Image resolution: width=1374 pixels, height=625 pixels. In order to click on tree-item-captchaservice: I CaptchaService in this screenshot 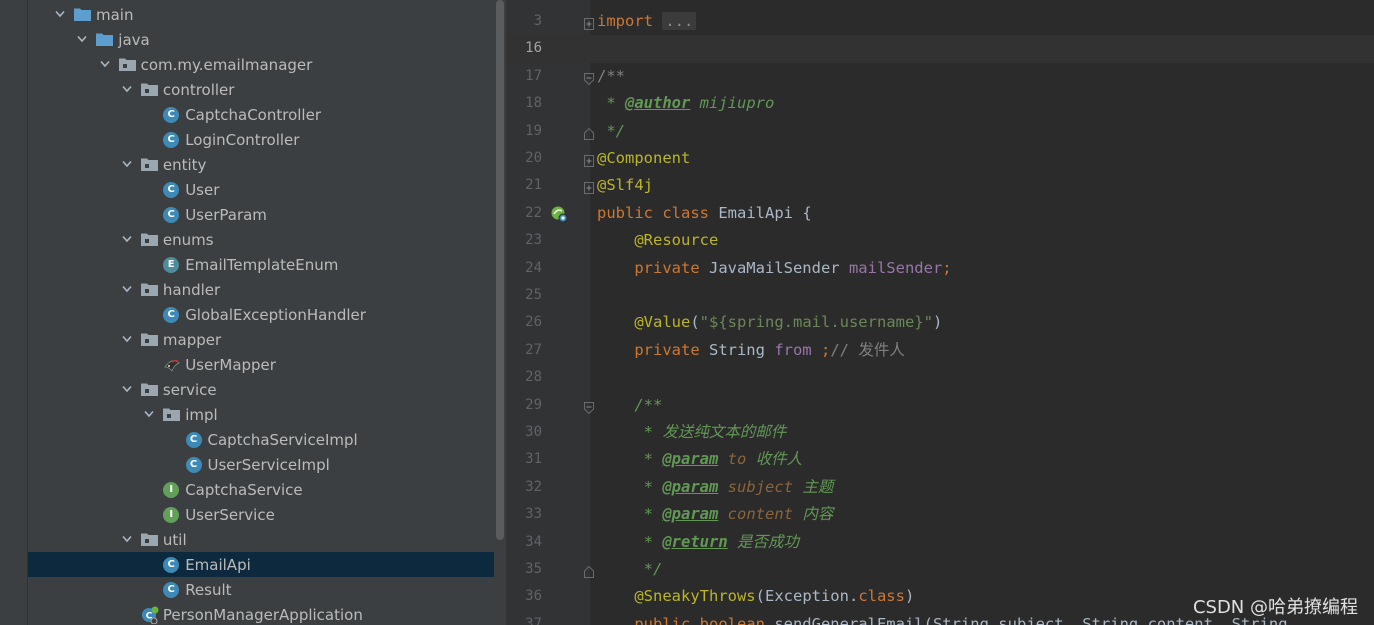, I will do `click(261, 489)`.